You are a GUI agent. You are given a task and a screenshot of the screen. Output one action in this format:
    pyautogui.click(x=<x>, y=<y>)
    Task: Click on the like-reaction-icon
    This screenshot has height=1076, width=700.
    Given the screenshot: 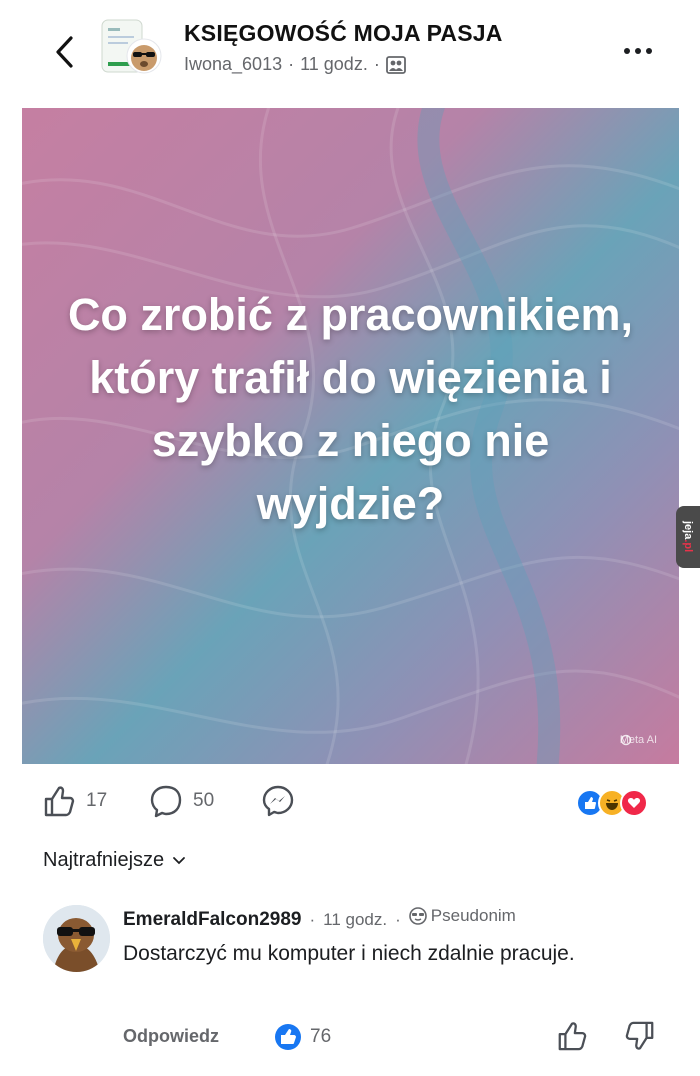 What is the action you would take?
    pyautogui.click(x=288, y=1037)
    